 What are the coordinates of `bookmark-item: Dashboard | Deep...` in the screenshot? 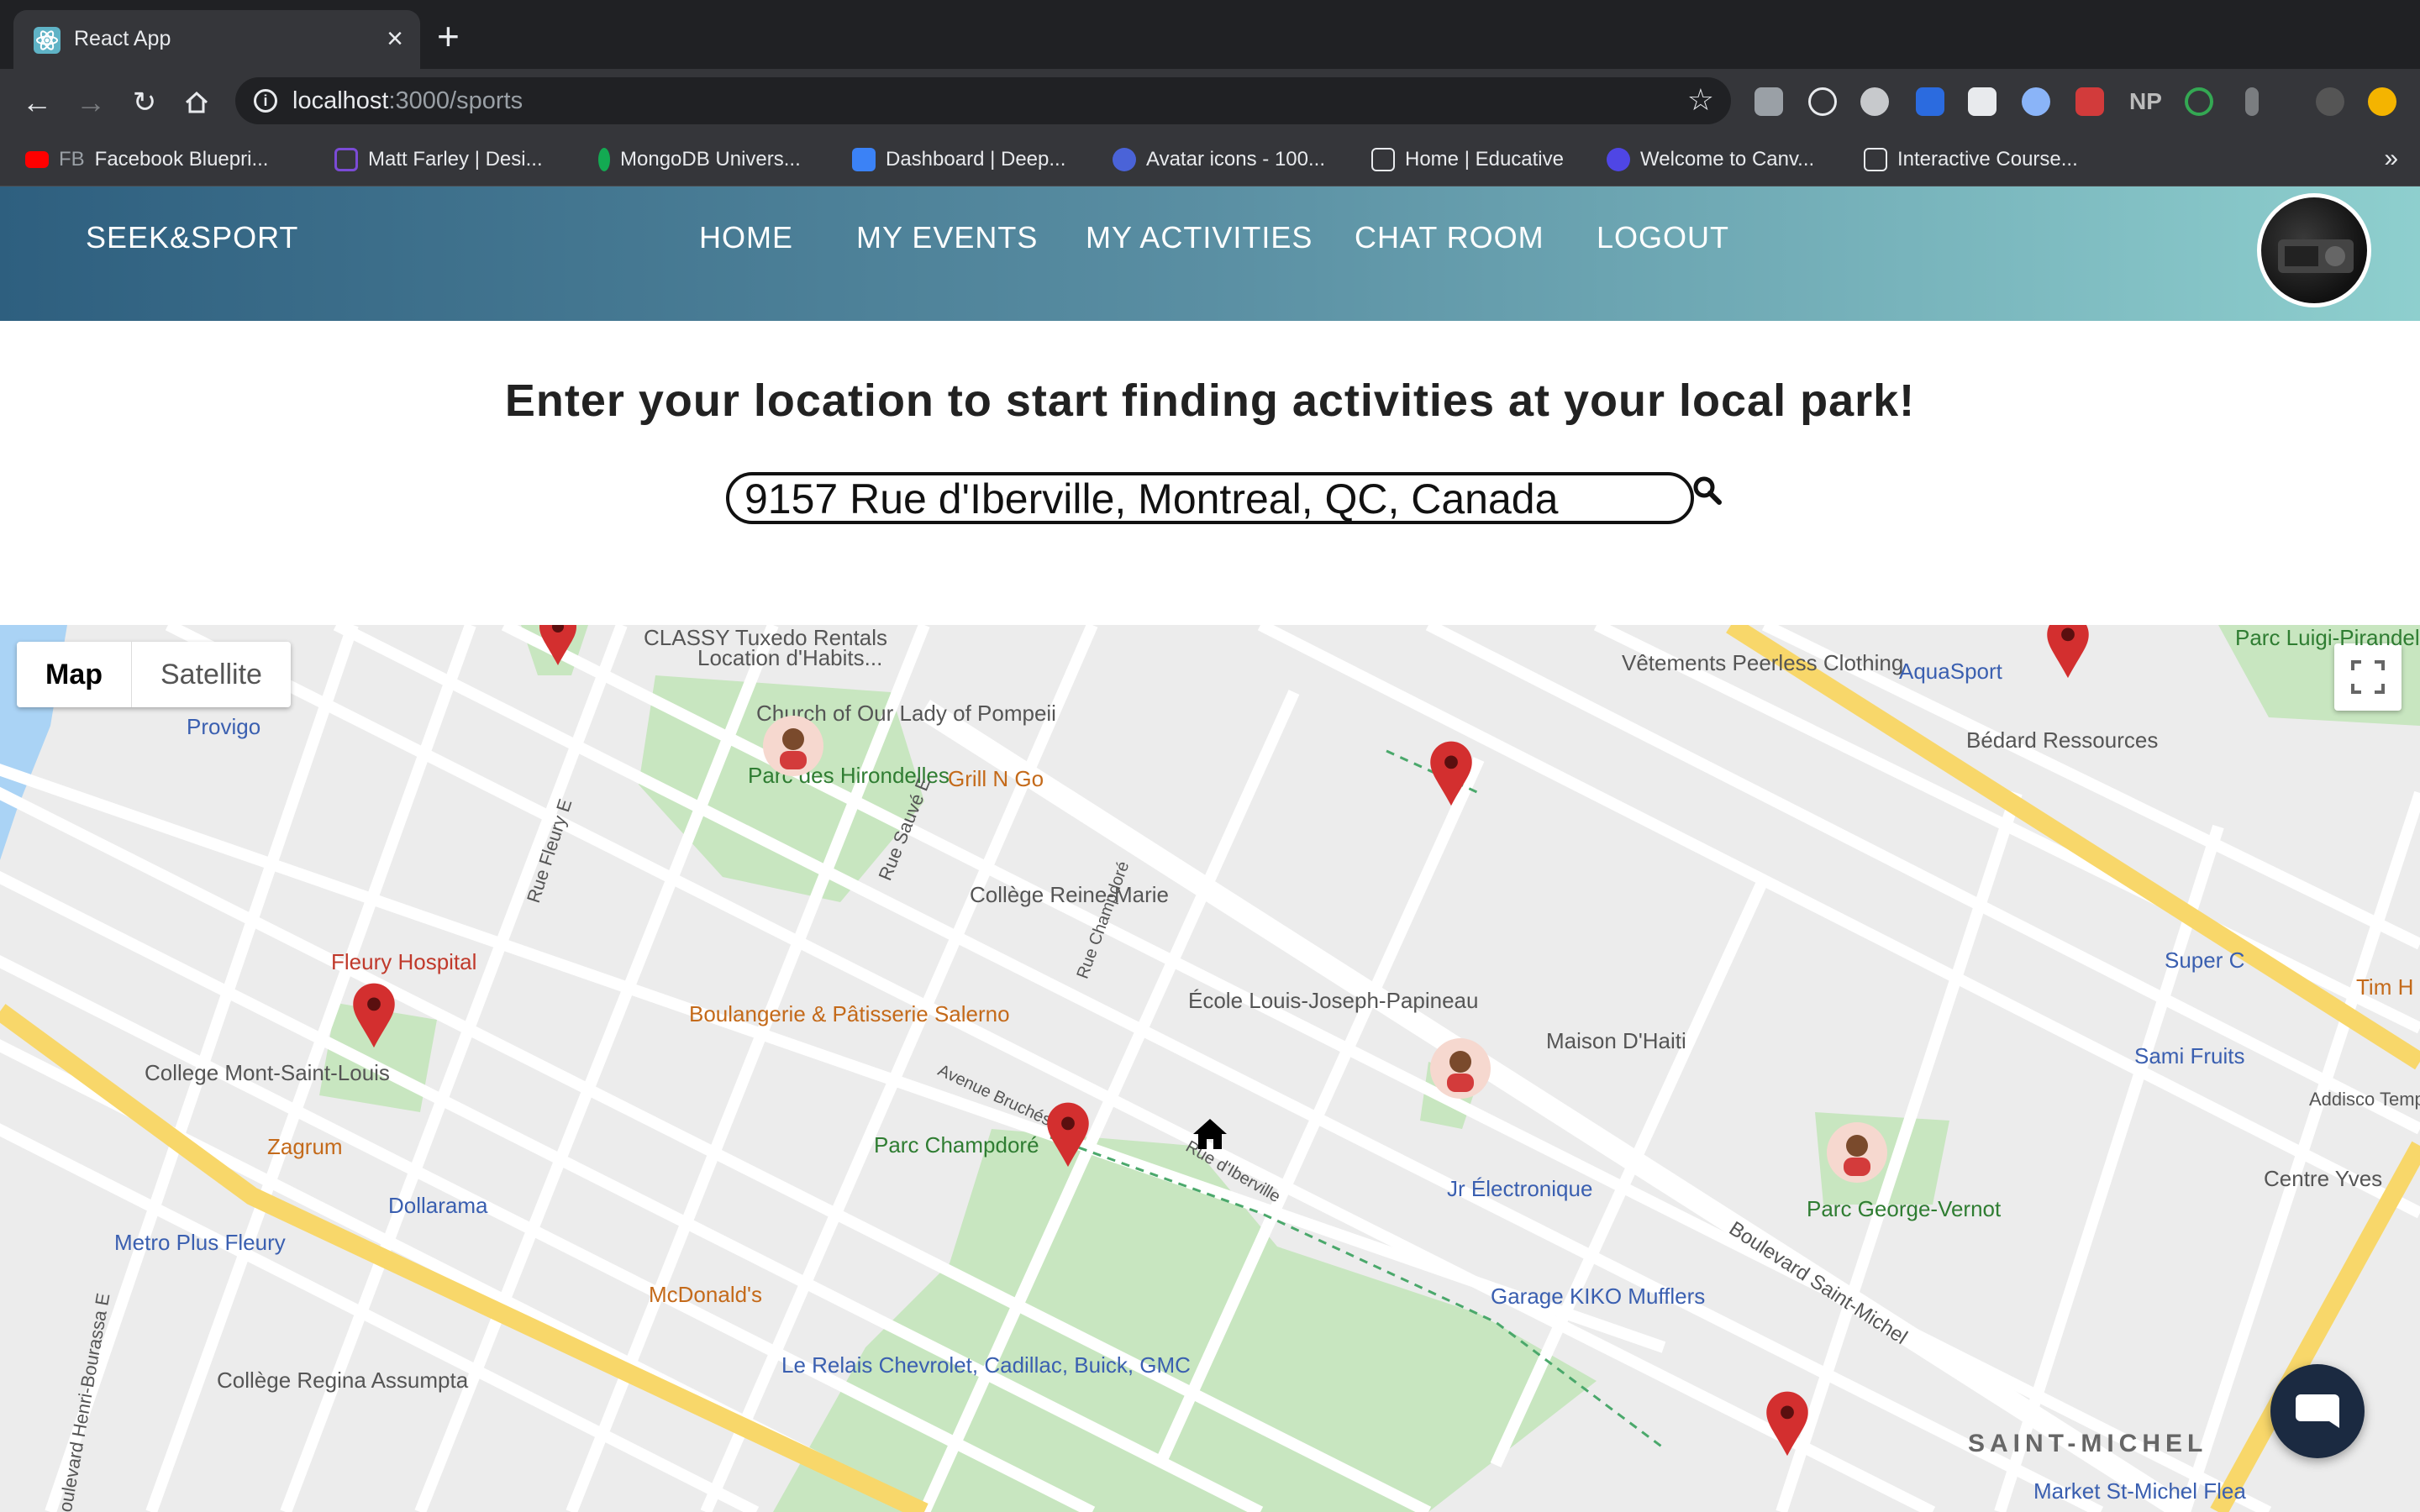 It's located at (959, 159).